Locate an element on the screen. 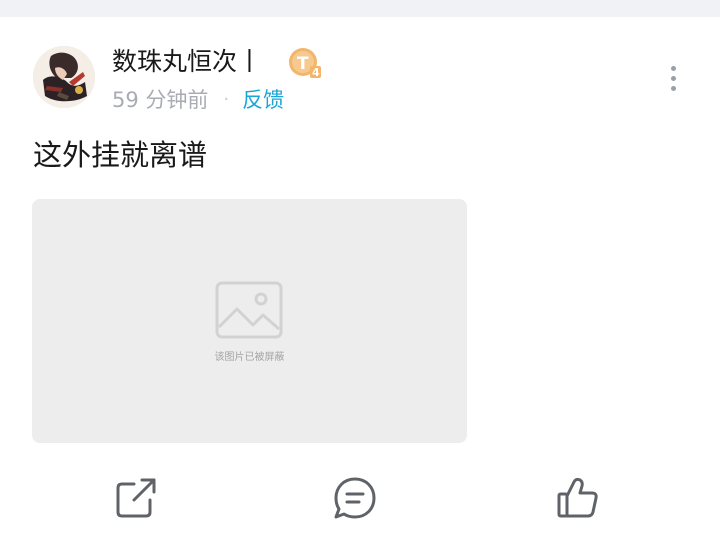 This screenshot has height=550, width=720. more-options-button is located at coordinates (673, 78).